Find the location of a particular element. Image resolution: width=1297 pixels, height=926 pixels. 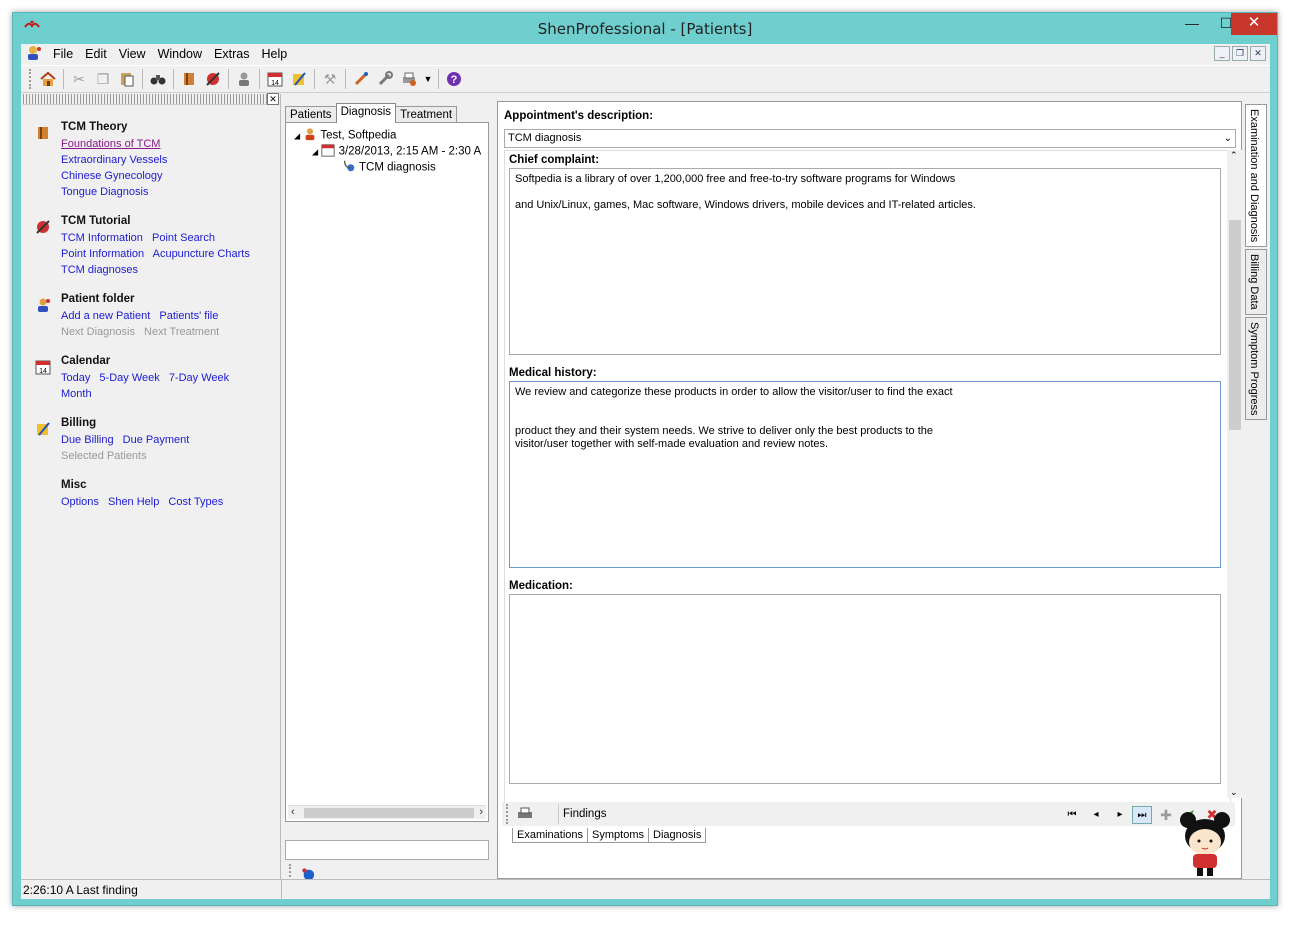

tree-horizontal-scrollbar: ‹ › is located at coordinates (387, 812).